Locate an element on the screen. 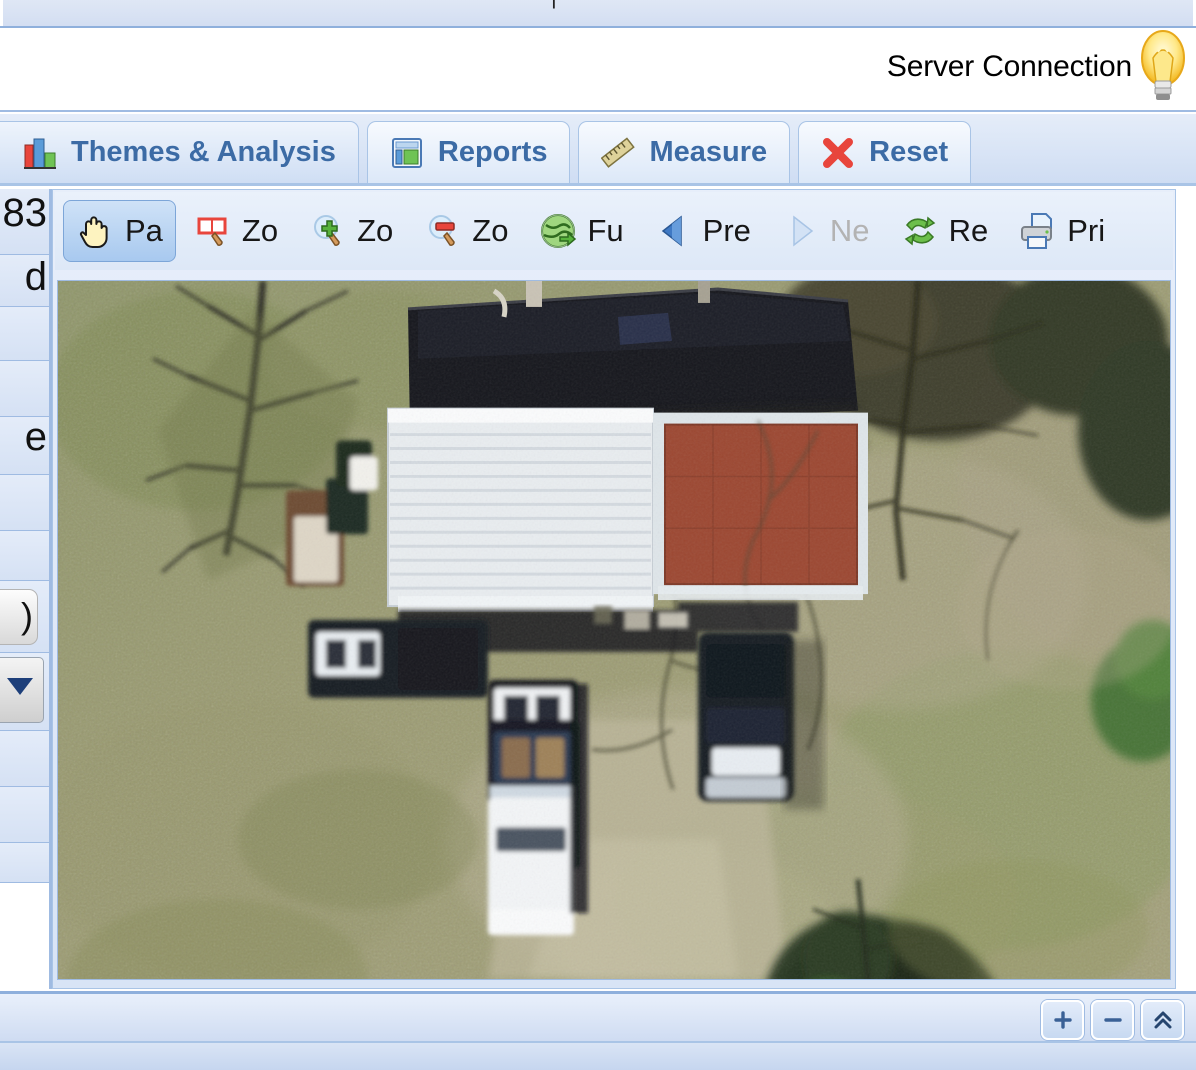  map-tool-full-extent-label: Fu is located at coordinates (605, 230).